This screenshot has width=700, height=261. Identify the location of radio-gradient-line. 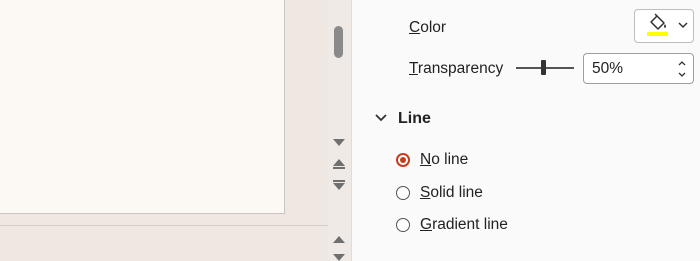
(403, 225).